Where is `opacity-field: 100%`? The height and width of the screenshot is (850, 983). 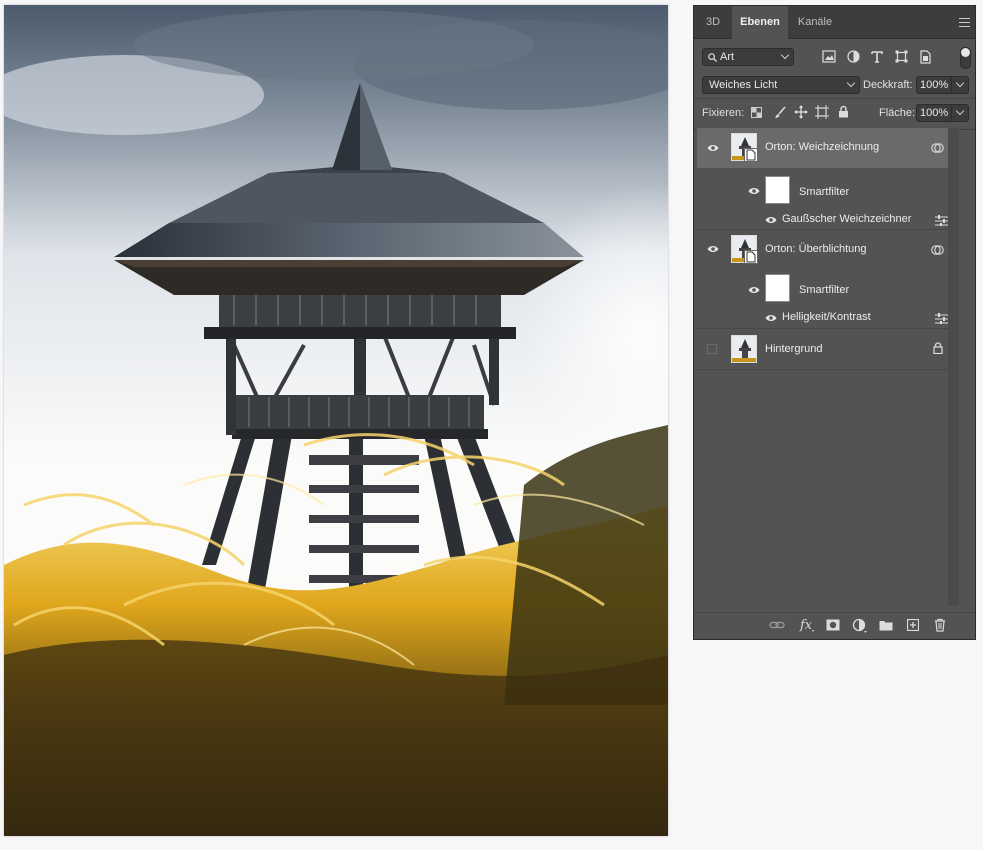
opacity-field: 100% is located at coordinates (942, 85).